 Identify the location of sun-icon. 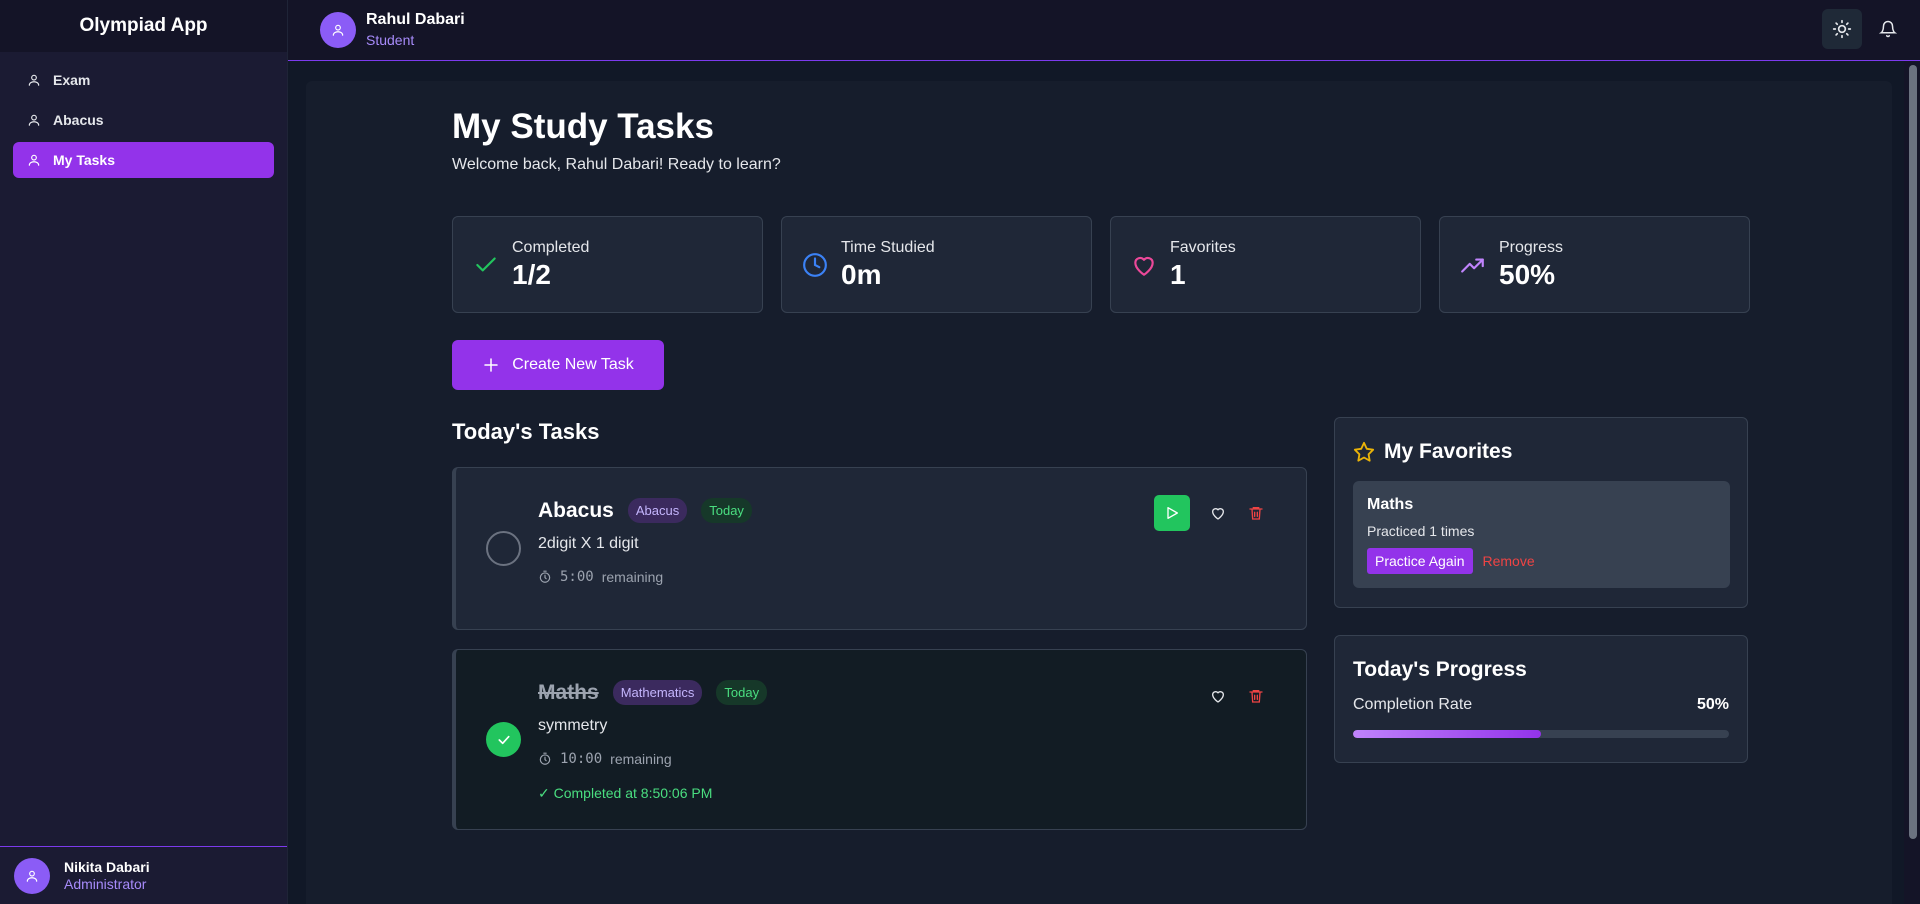
(1842, 29).